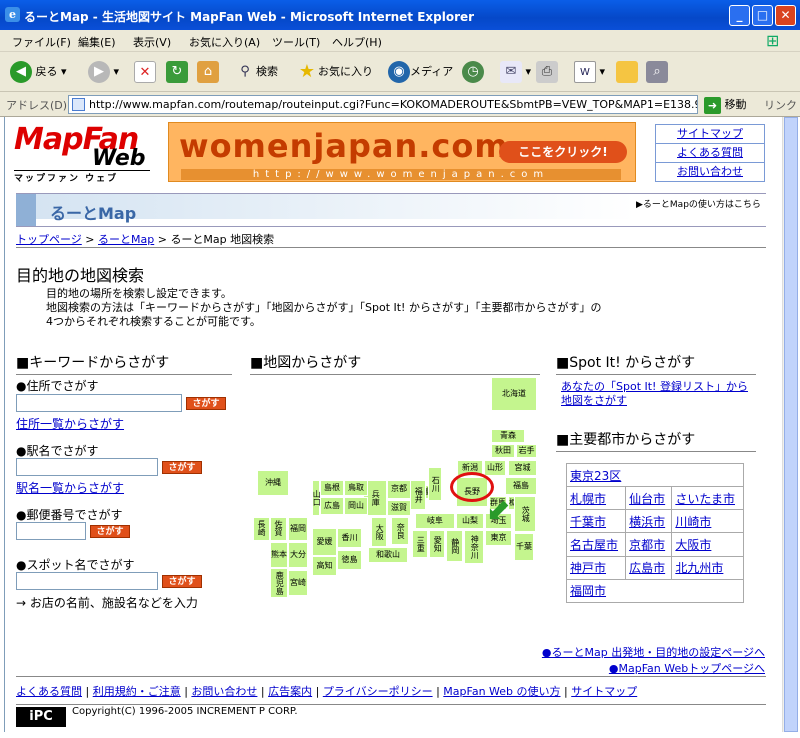 The width and height of the screenshot is (800, 738). Describe the element at coordinates (224, 42) in the screenshot. I see `menu-favorites: お気に入り(A)` at that location.